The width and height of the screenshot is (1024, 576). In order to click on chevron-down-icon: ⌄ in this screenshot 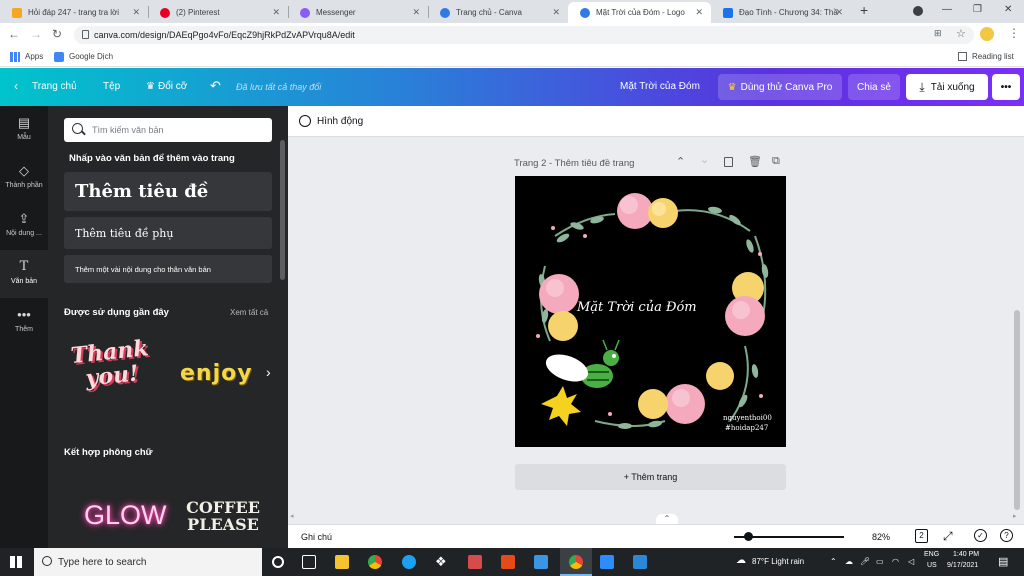, I will do `click(704, 159)`.